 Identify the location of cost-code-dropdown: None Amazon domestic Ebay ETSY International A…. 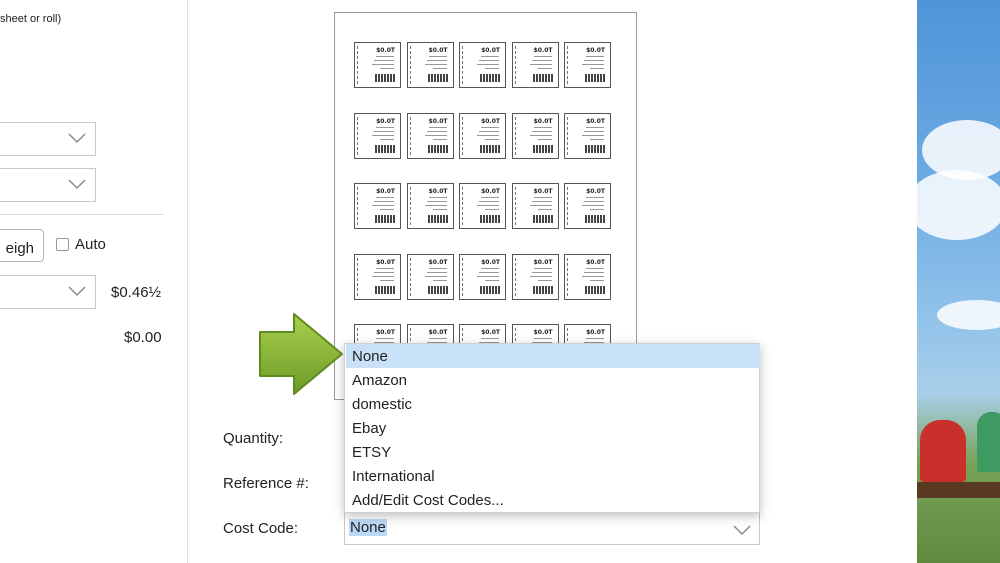
(552, 428).